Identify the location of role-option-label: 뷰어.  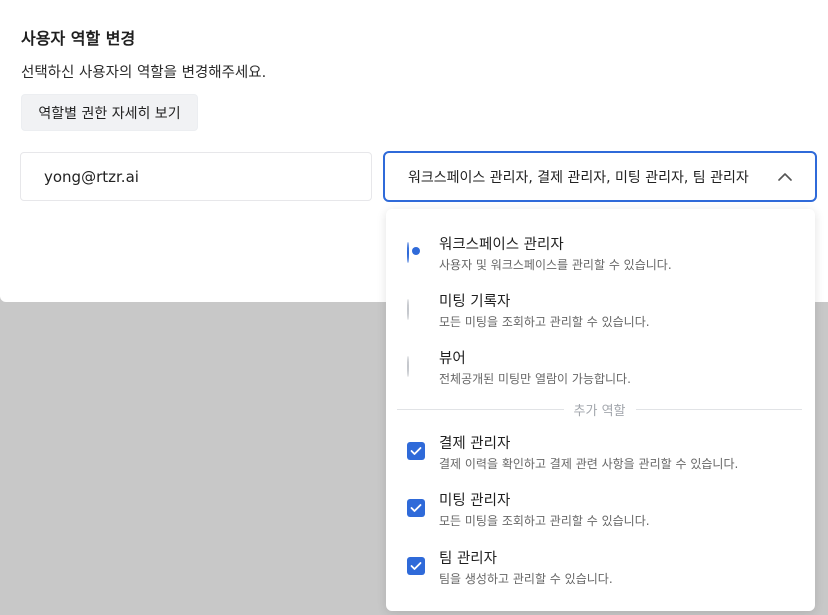
(452, 359).